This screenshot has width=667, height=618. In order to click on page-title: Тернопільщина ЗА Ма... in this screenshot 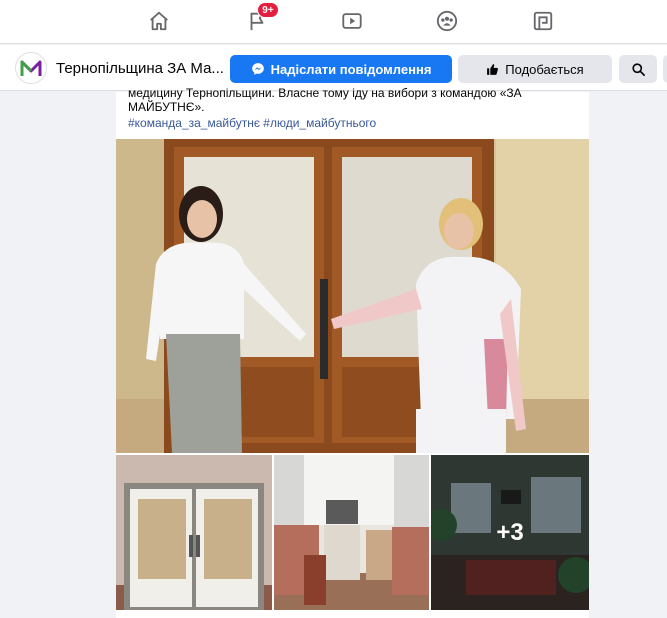, I will do `click(140, 68)`.